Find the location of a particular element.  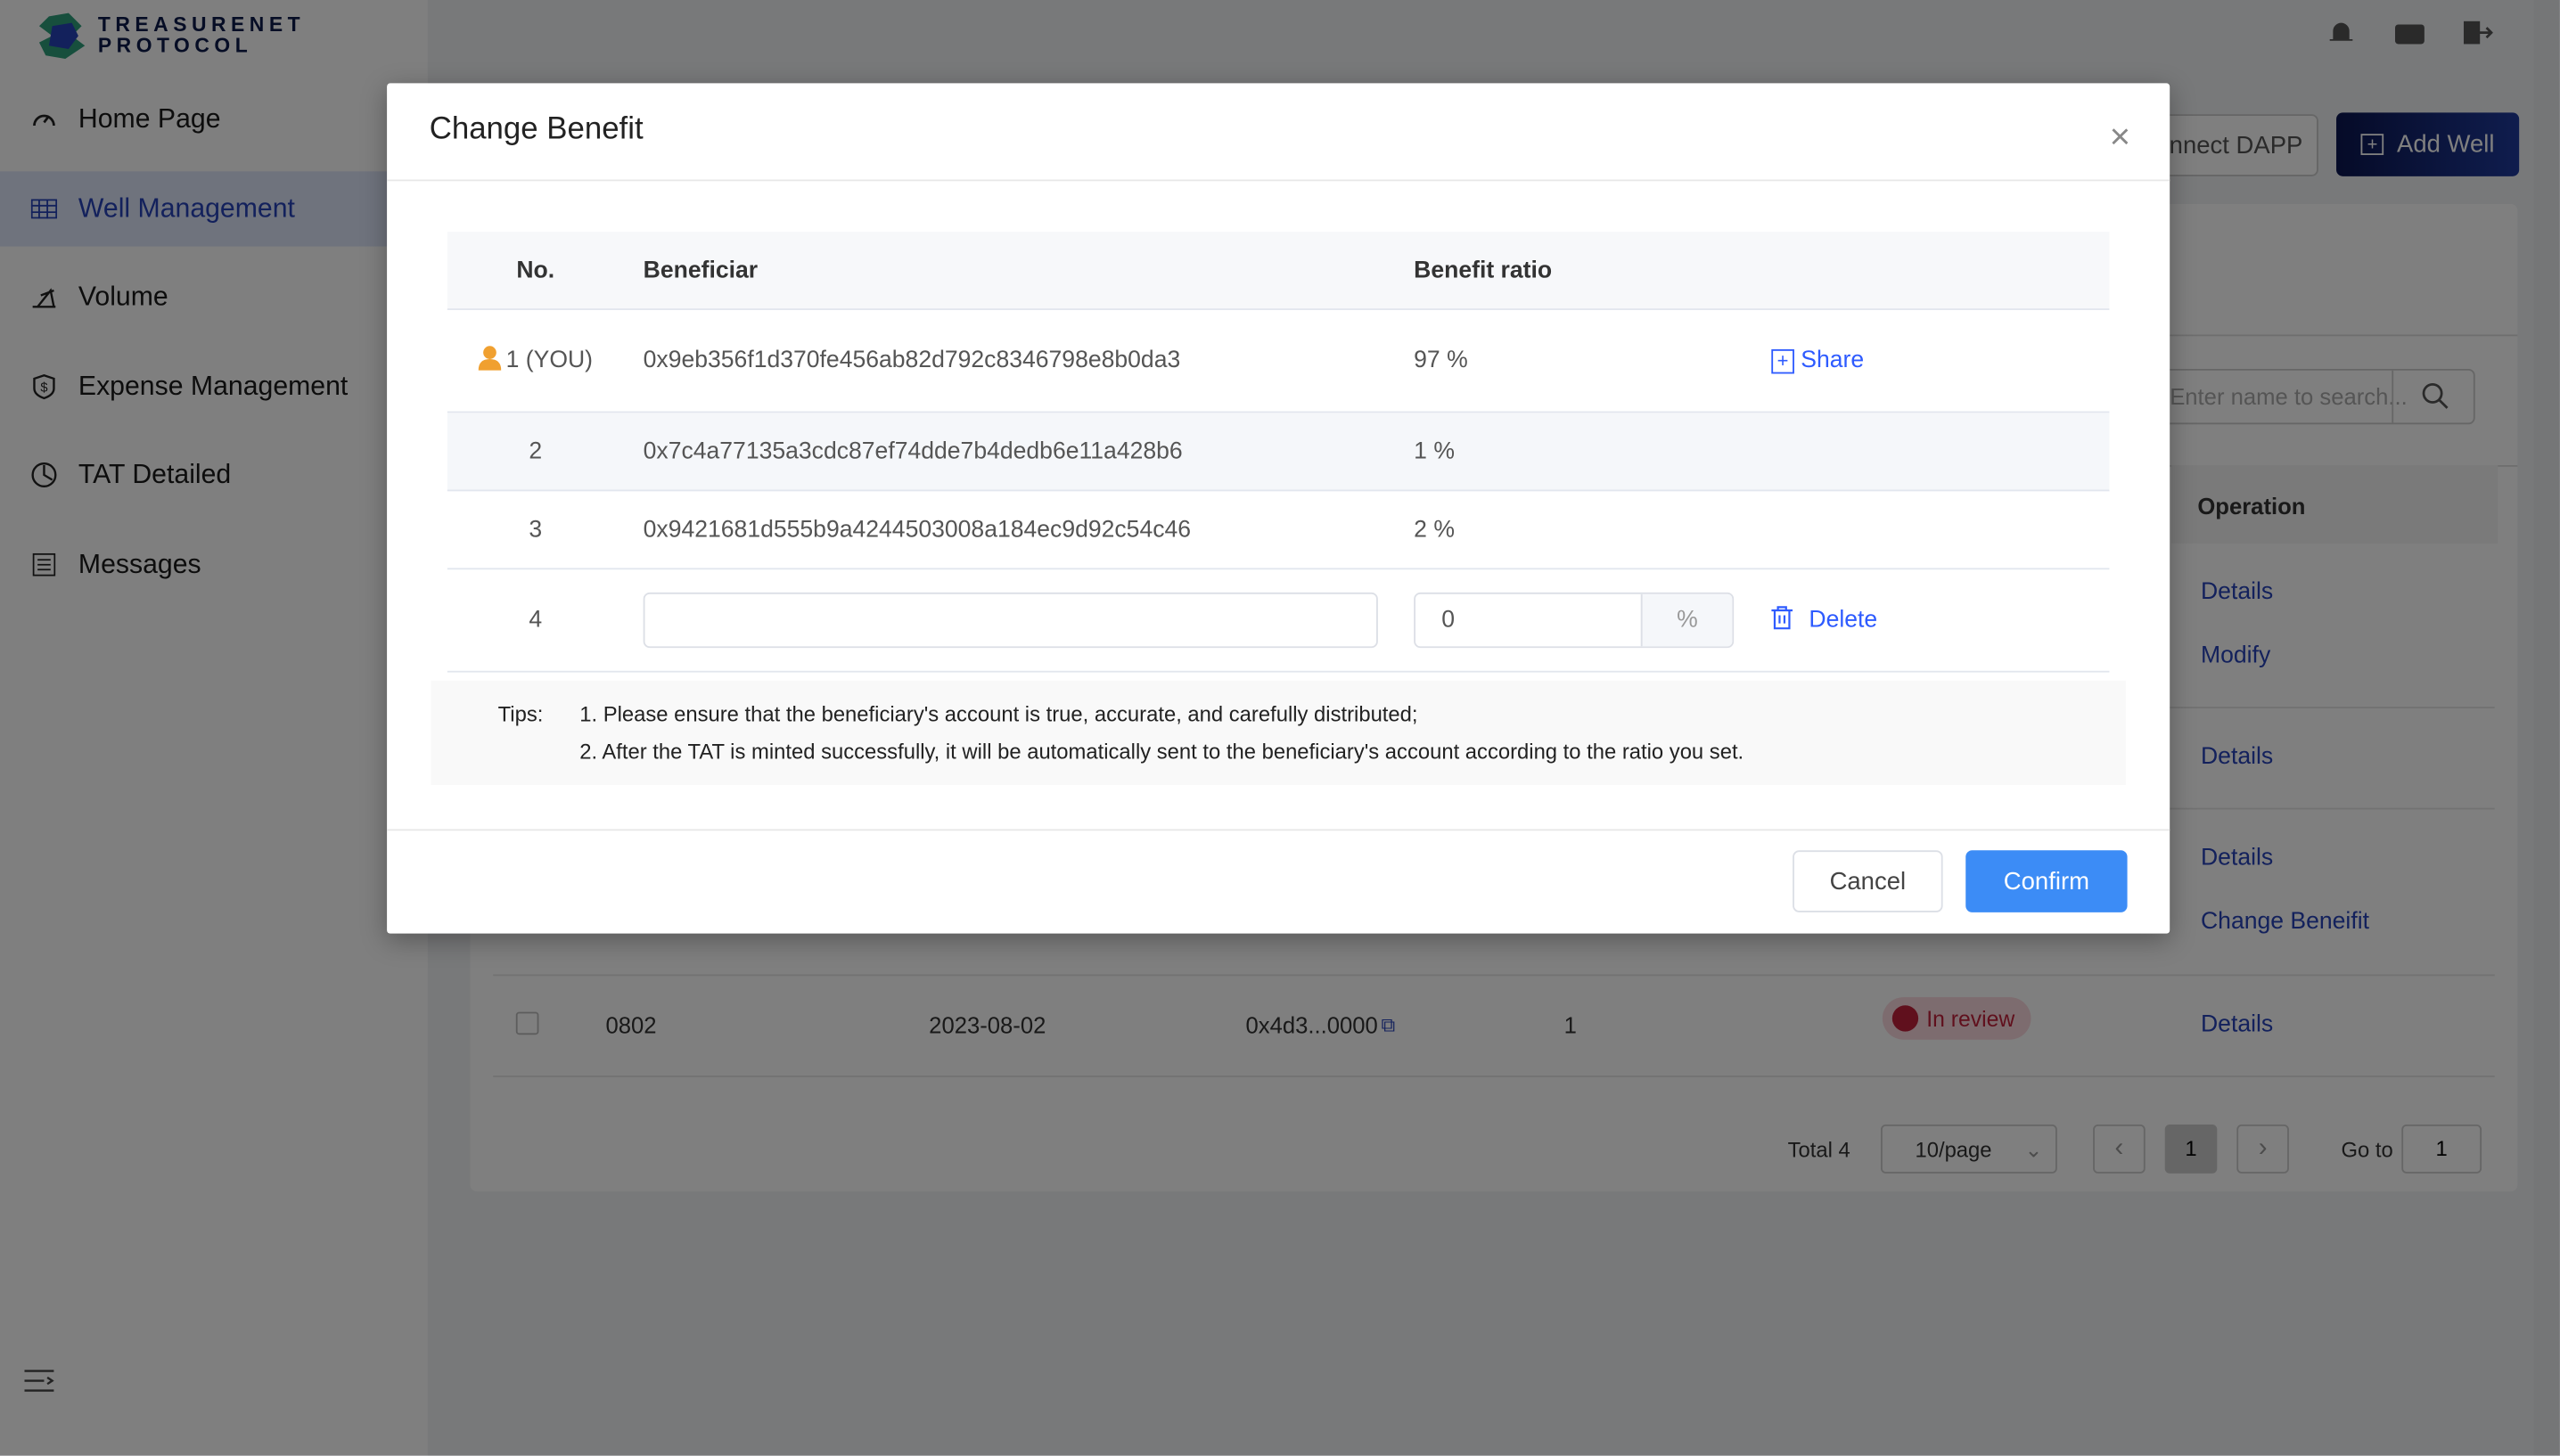

table-row-new: 4 0 % Delete is located at coordinates (1278, 621).